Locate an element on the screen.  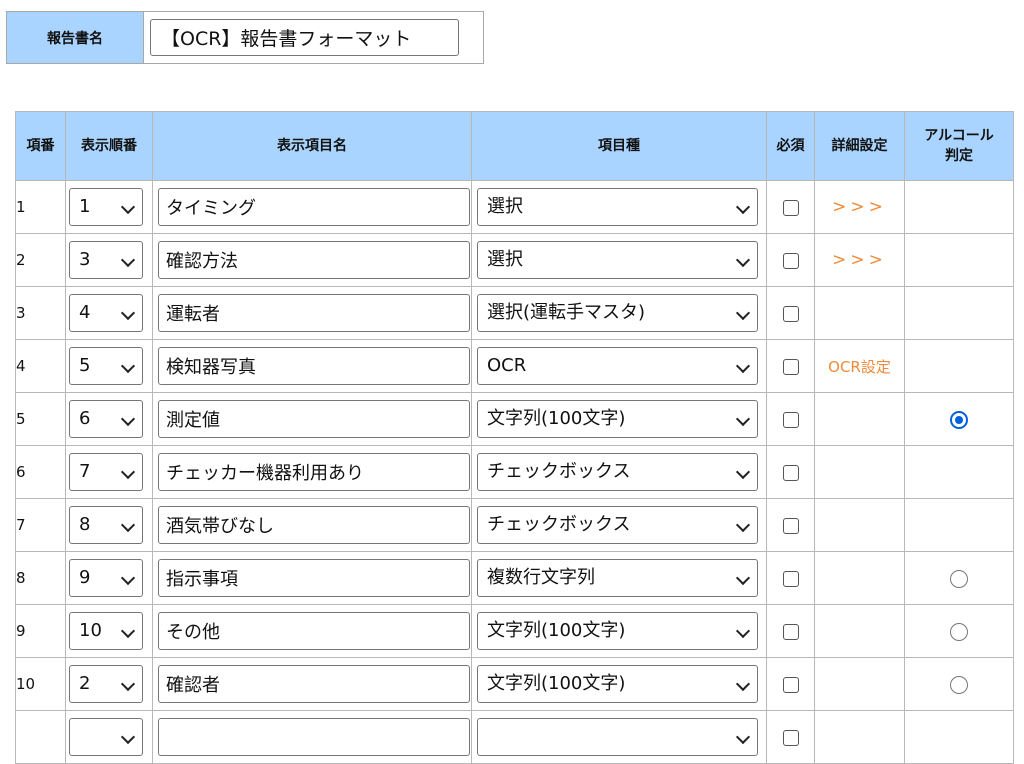
report-name-label: 報告書名 is located at coordinates (75, 37).